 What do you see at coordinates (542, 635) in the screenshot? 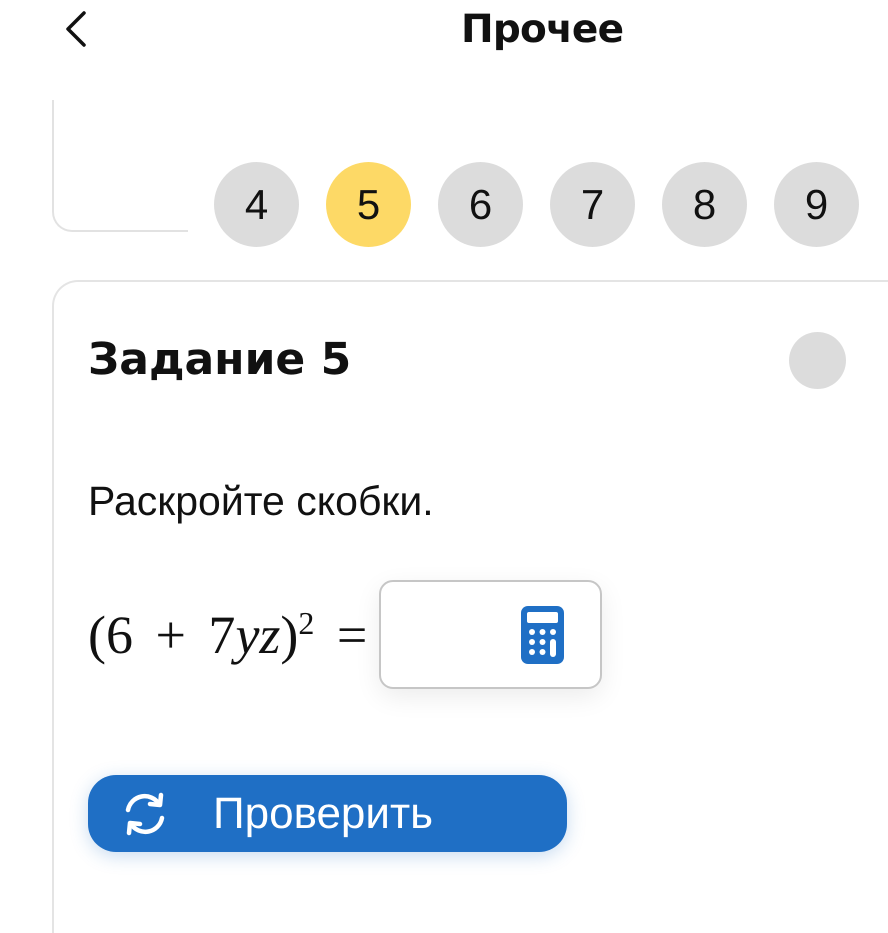
I see `calculator-icon` at bounding box center [542, 635].